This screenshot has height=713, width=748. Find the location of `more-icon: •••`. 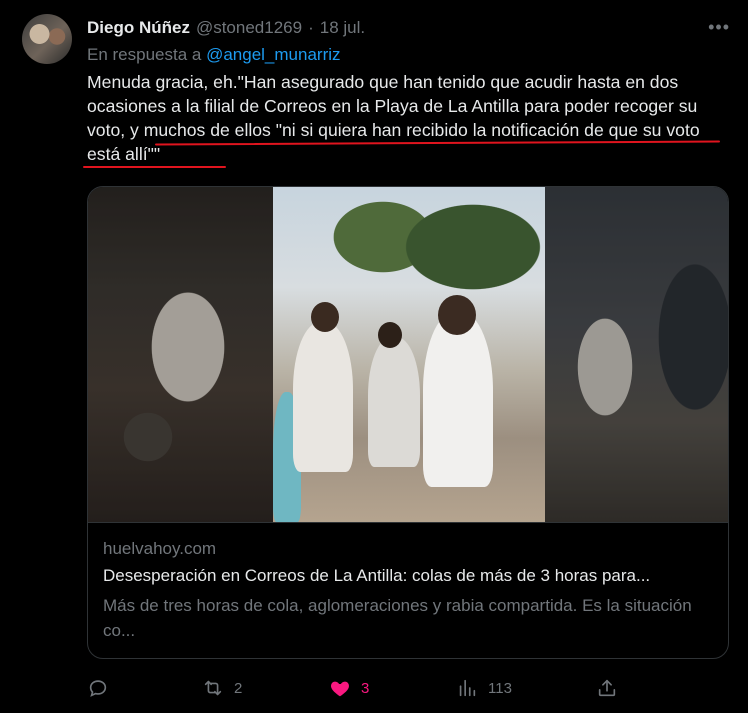

more-icon: ••• is located at coordinates (719, 27).